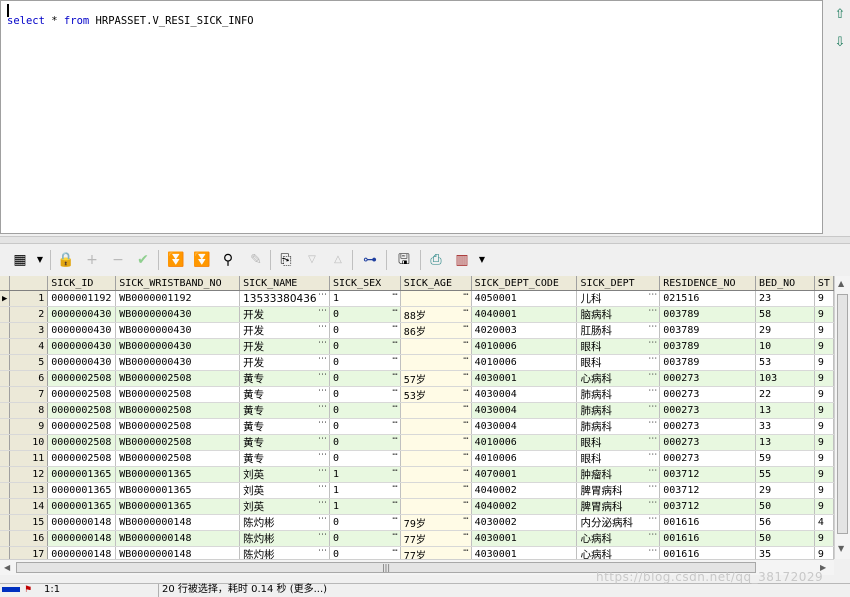  Describe the element at coordinates (29, 426) in the screenshot. I see `row-number: 9` at that location.